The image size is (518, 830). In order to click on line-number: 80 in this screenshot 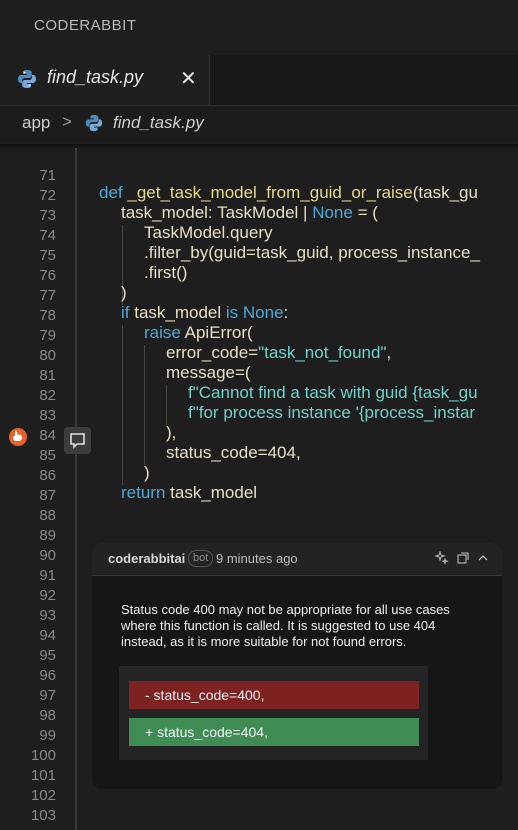, I will do `click(47, 355)`.